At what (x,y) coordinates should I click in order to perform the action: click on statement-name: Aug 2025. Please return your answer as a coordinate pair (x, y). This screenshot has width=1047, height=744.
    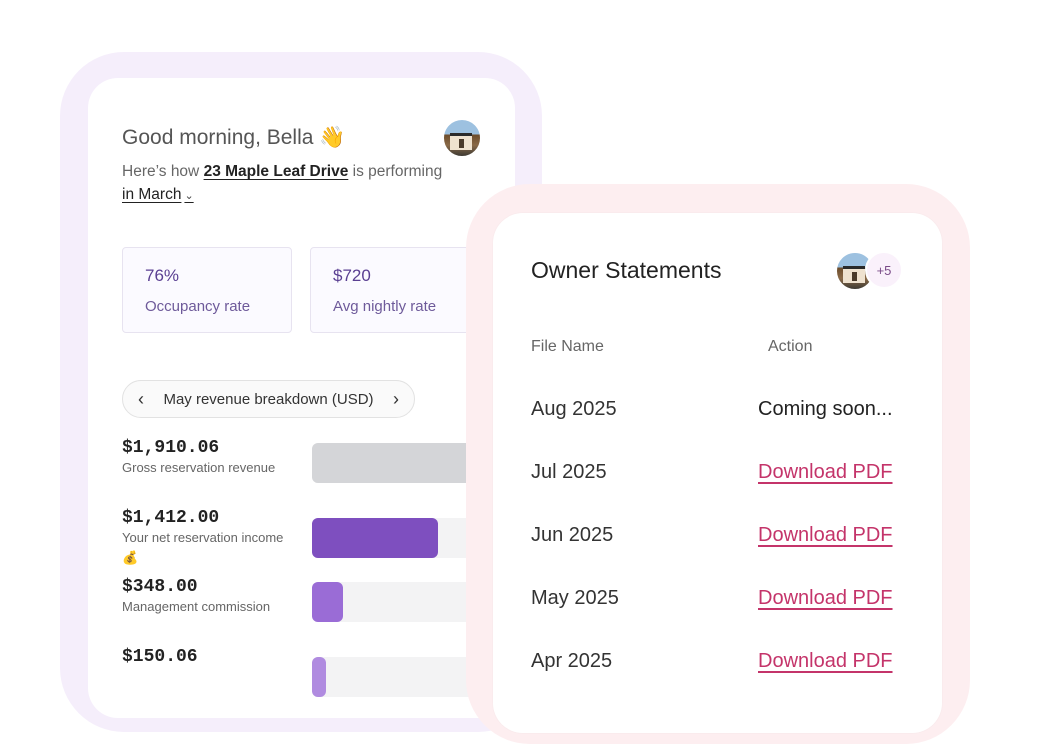
    Looking at the image, I should click on (574, 409).